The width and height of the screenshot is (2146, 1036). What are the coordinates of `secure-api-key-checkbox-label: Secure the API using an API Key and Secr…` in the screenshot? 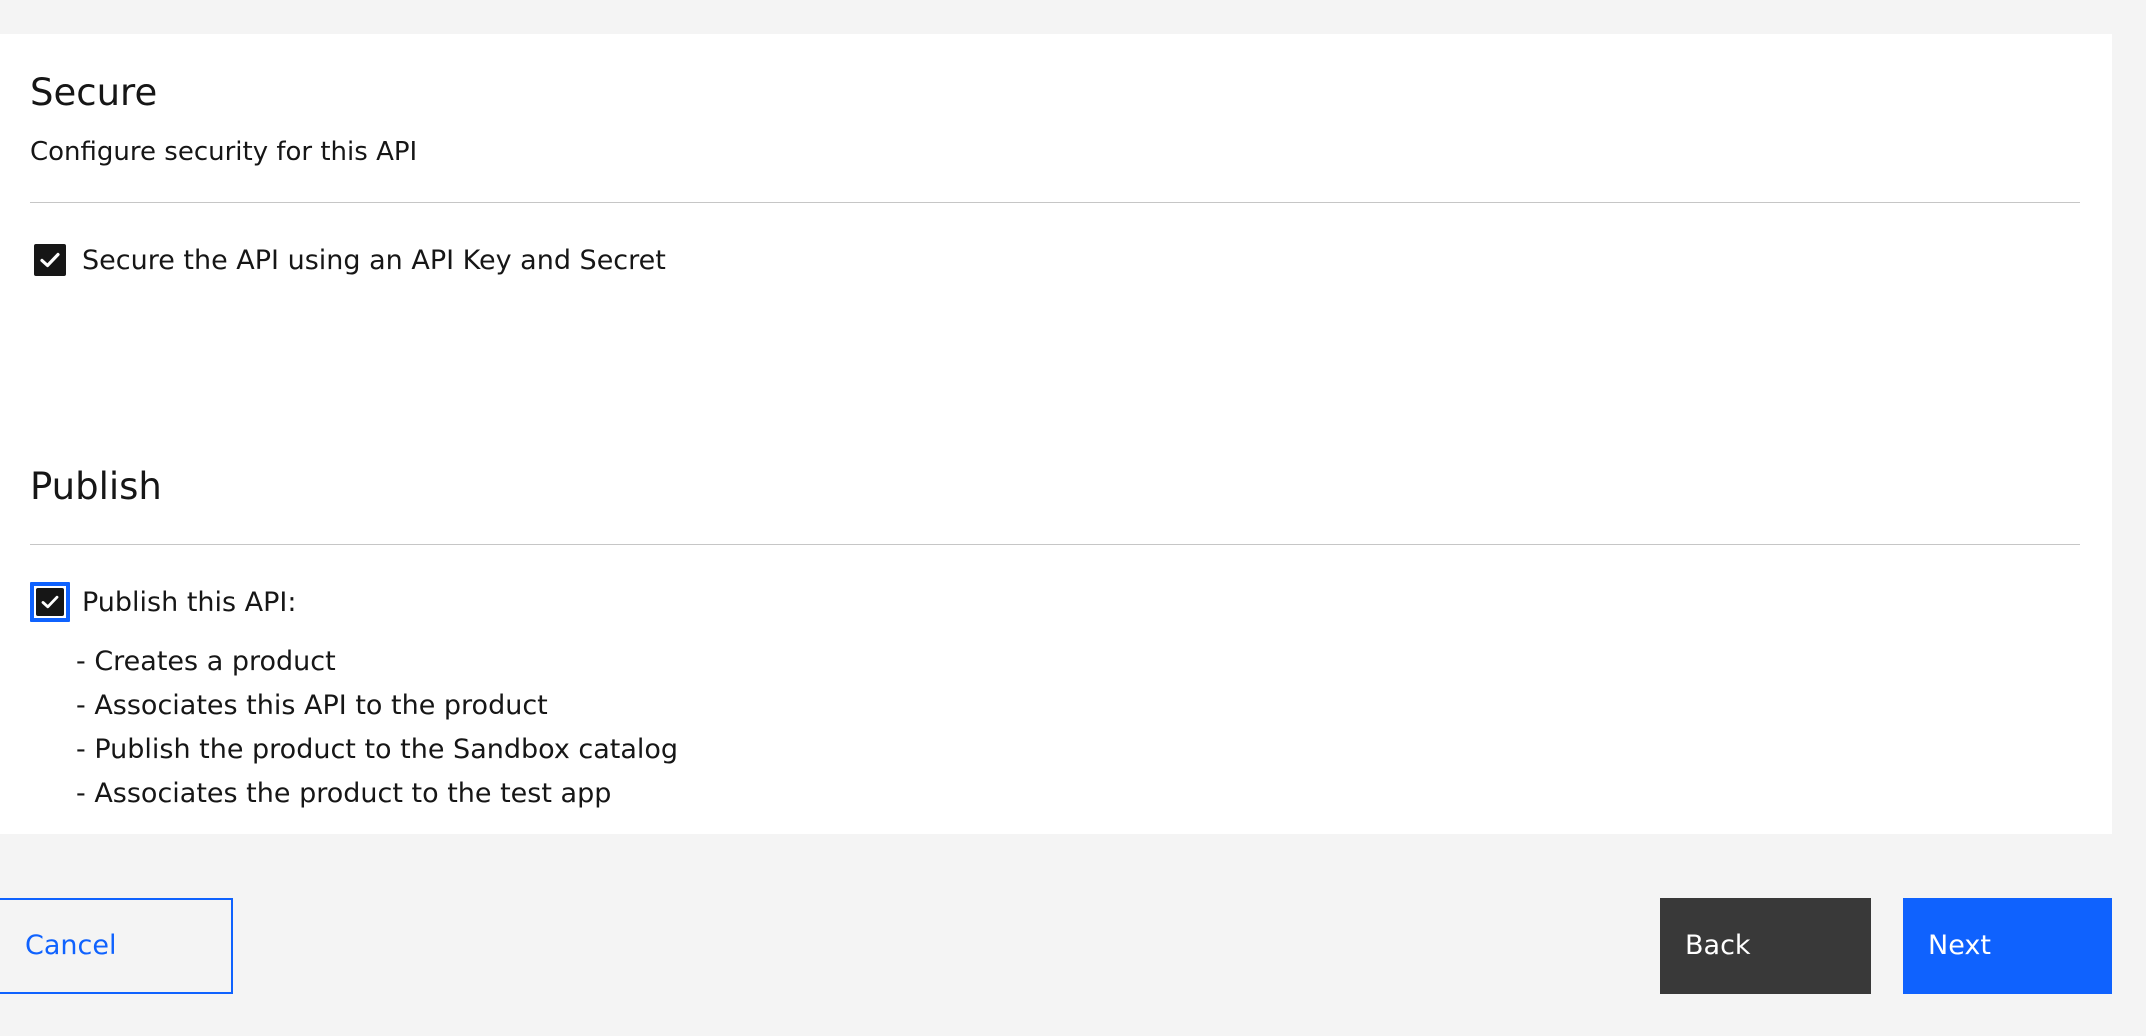 It's located at (374, 260).